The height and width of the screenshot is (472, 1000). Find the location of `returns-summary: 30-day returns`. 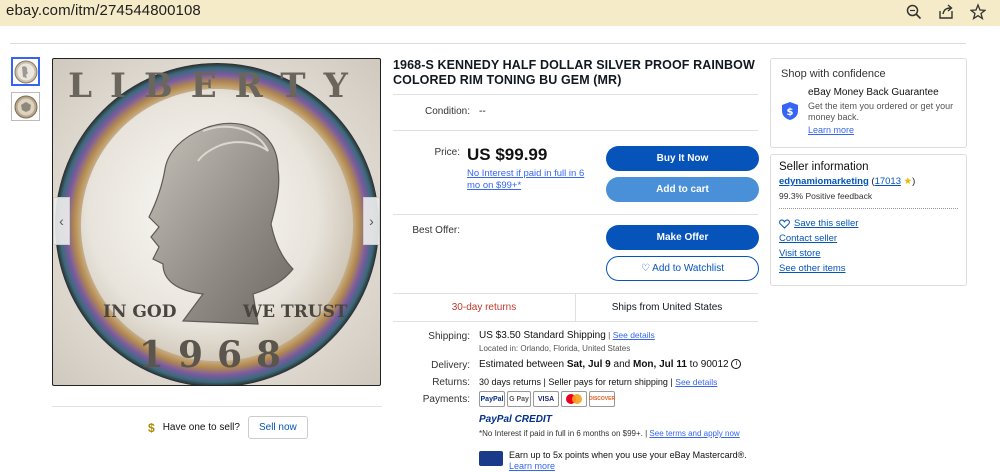

returns-summary: 30-day returns is located at coordinates (484, 307).